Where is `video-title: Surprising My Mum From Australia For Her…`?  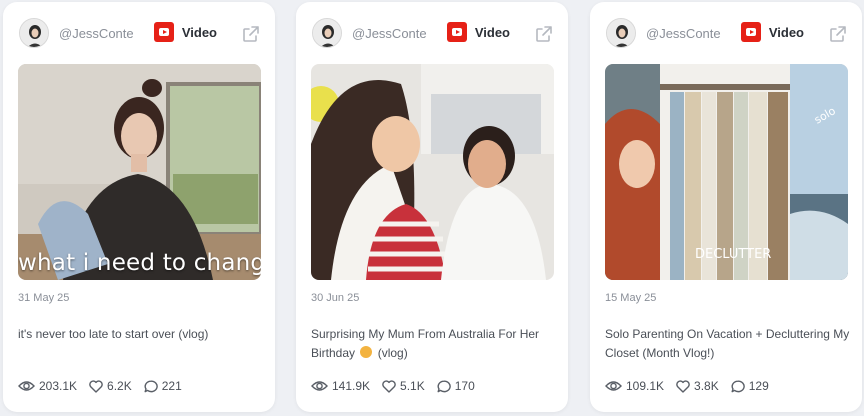 video-title: Surprising My Mum From Australia For Her… is located at coordinates (434, 344).